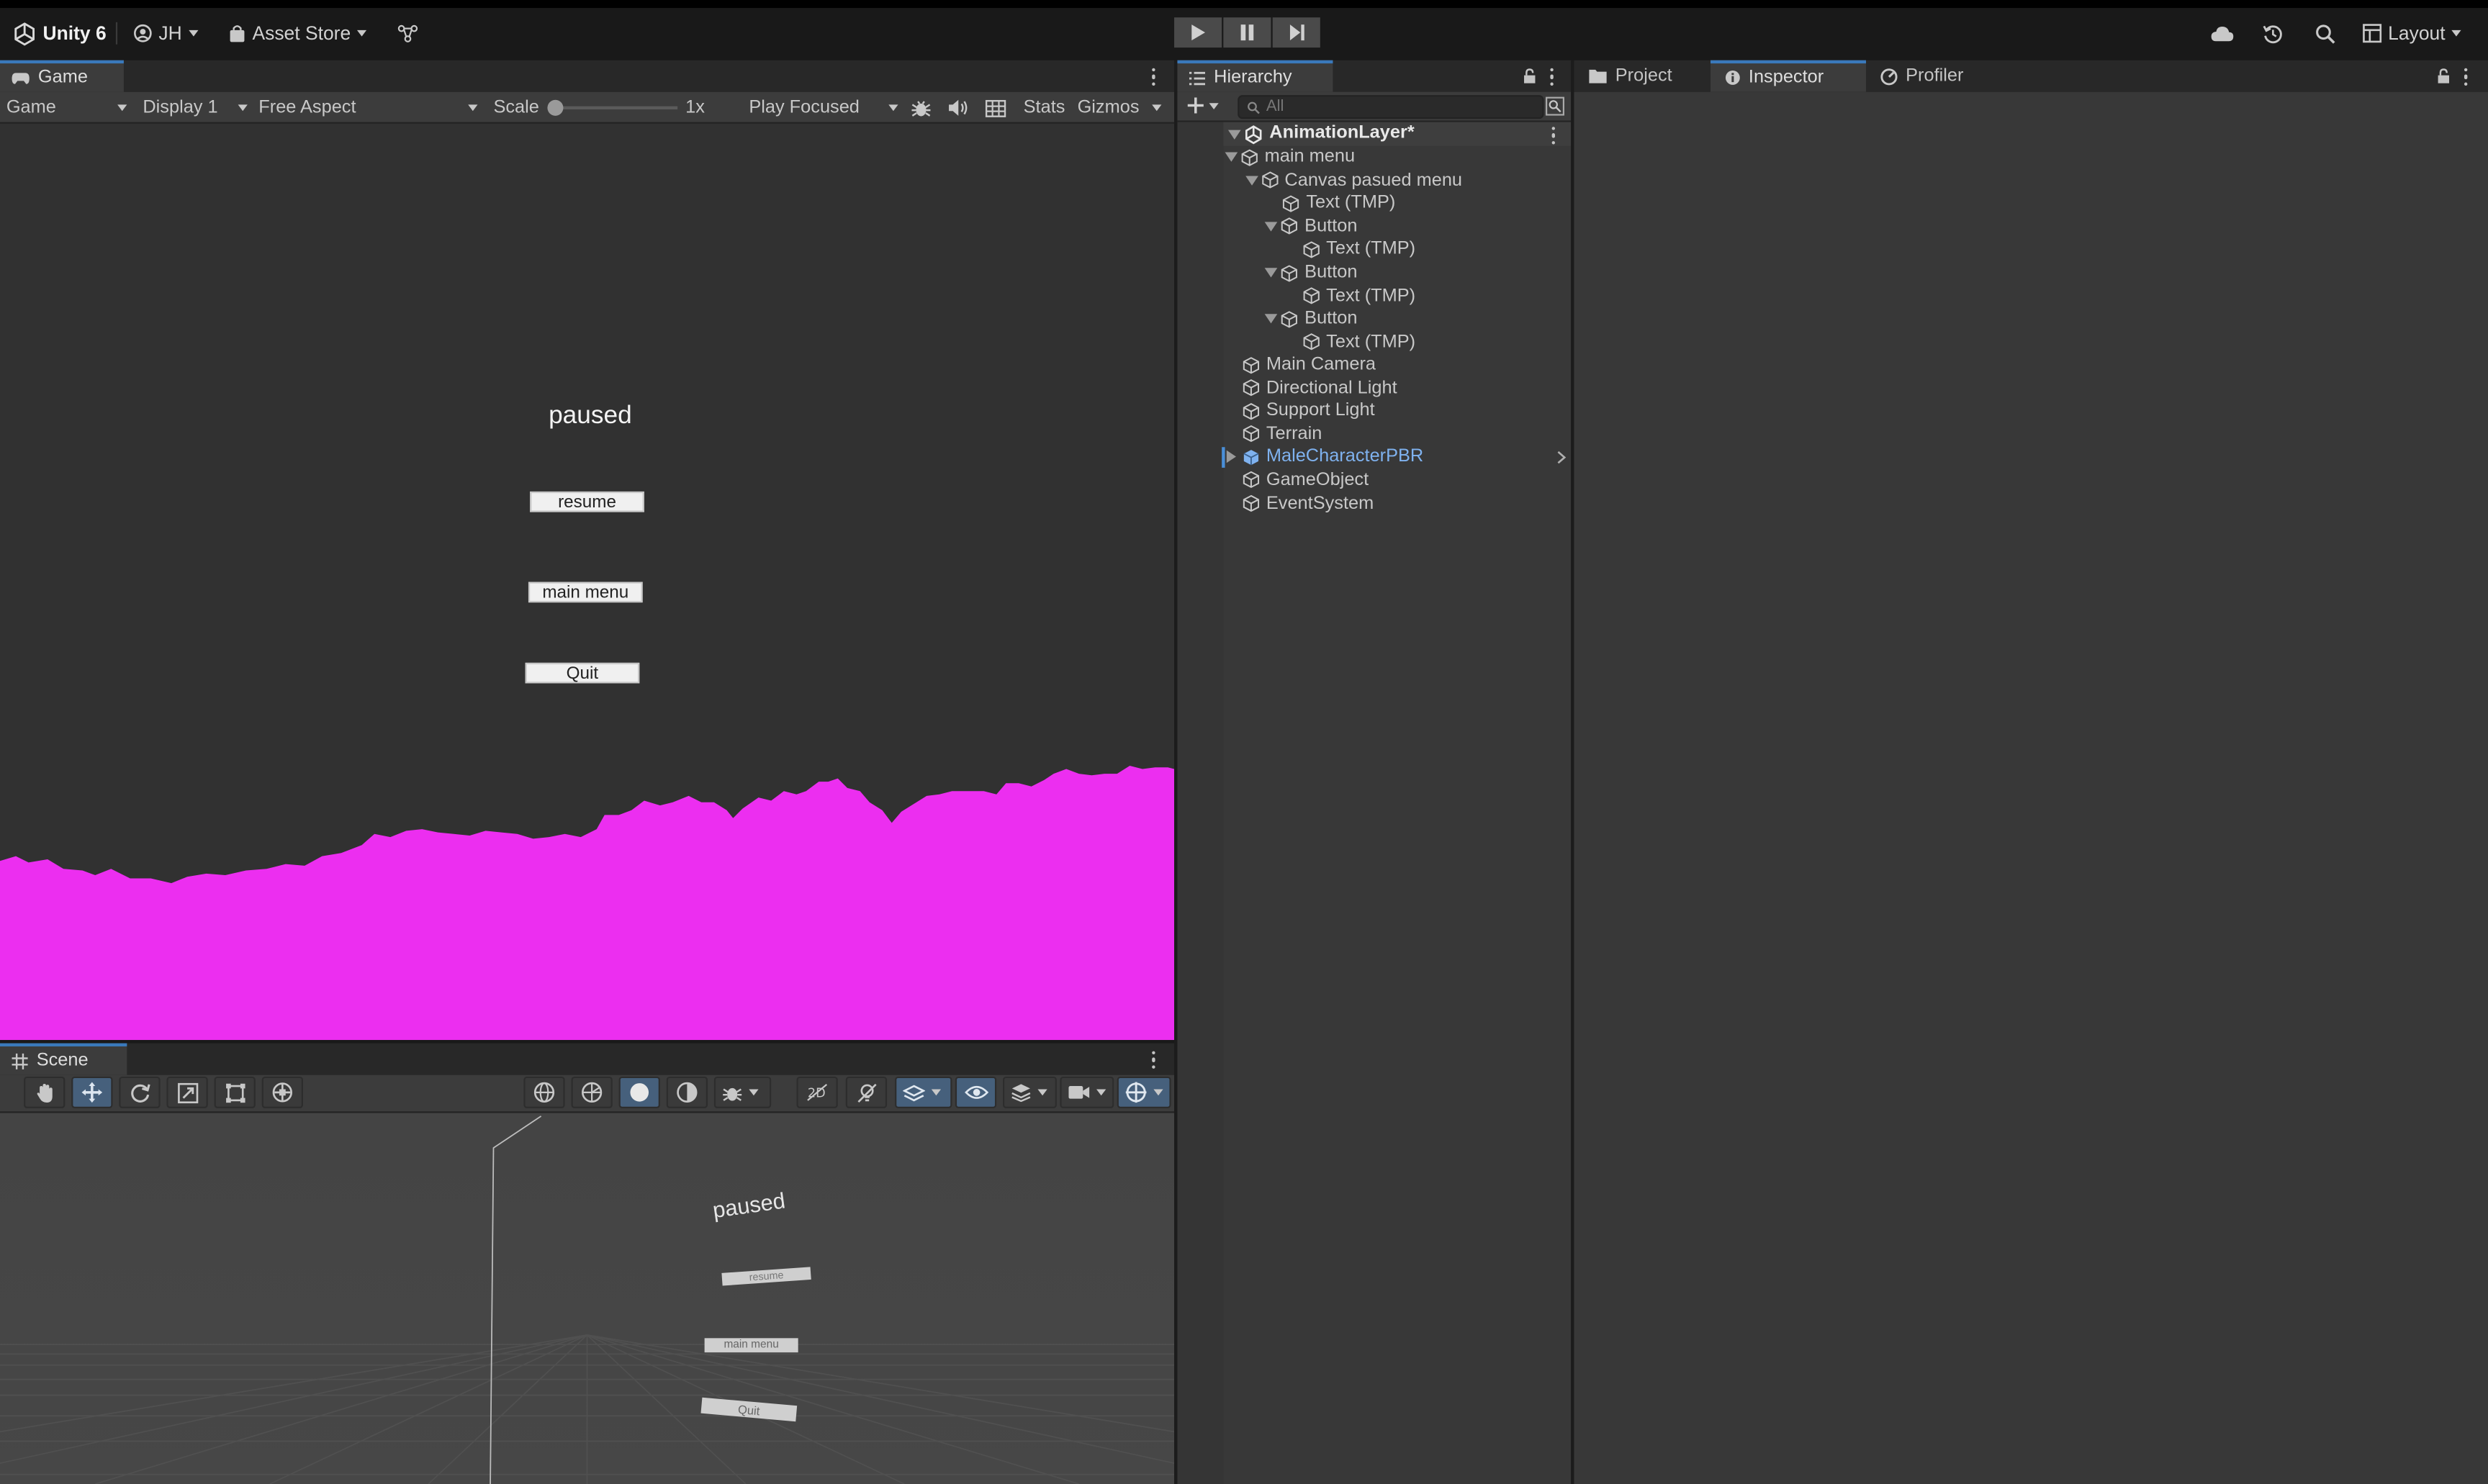  Describe the element at coordinates (1397, 410) in the screenshot. I see `hierarchy-item: Support Light` at that location.